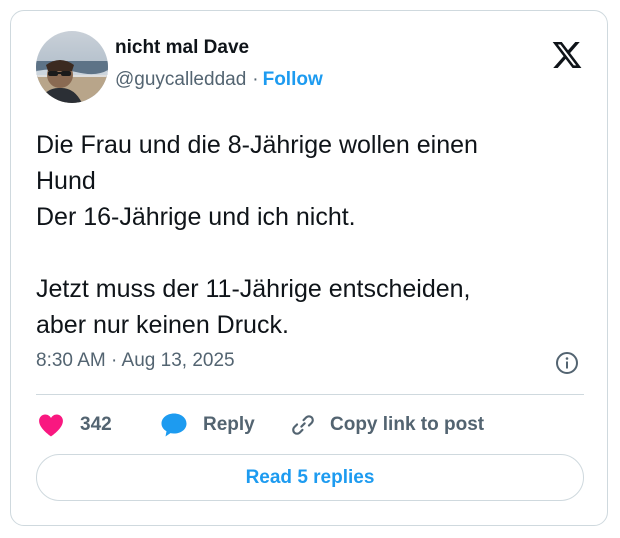 This screenshot has width=620, height=538. Describe the element at coordinates (180, 79) in the screenshot. I see `author-handle: @guycalleddad` at that location.